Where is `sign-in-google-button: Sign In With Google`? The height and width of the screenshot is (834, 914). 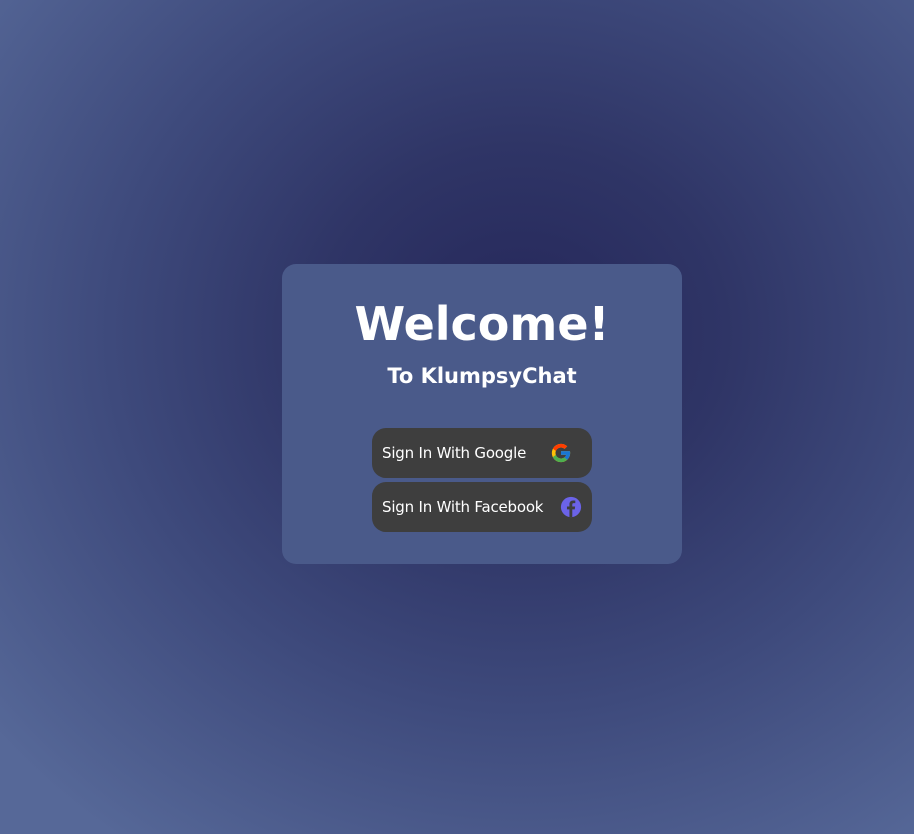
sign-in-google-button: Sign In With Google is located at coordinates (482, 453).